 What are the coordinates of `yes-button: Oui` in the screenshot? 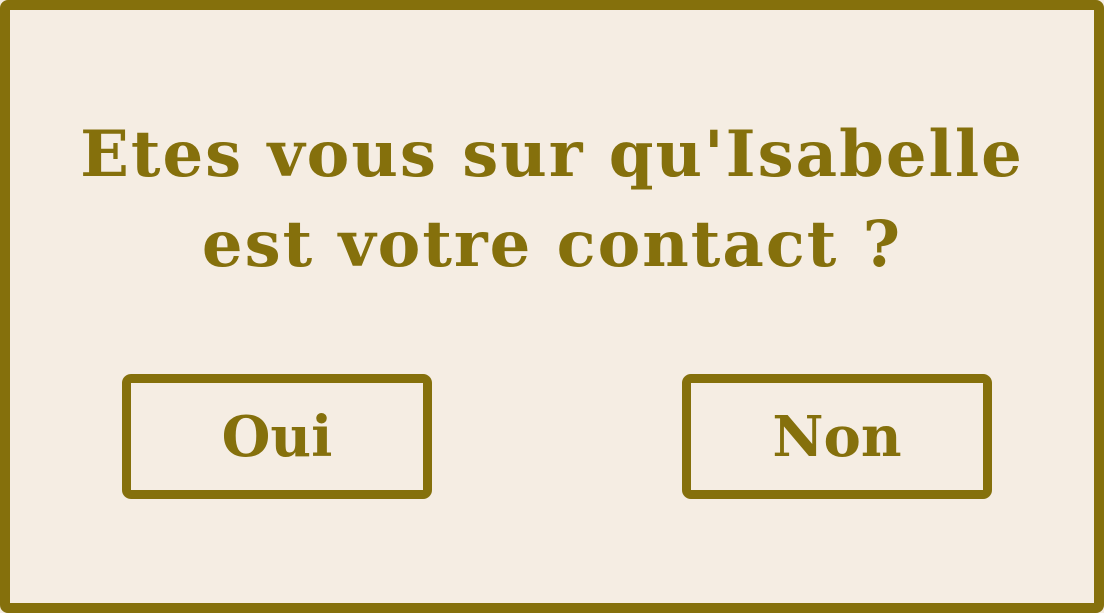 It's located at (277, 436).